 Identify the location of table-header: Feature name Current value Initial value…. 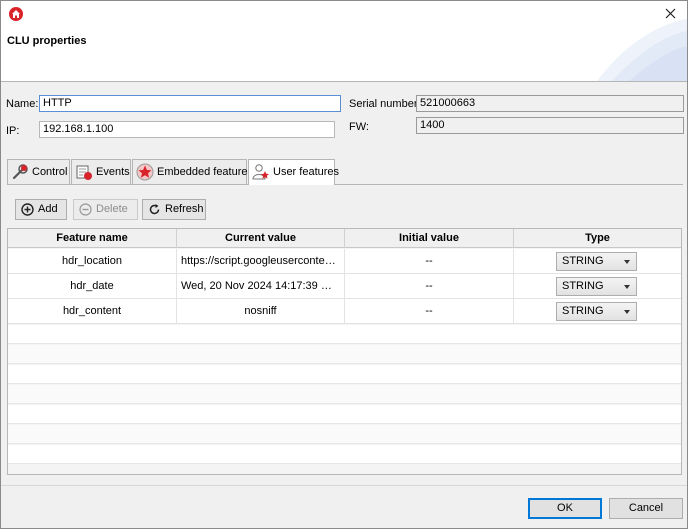
(344, 238).